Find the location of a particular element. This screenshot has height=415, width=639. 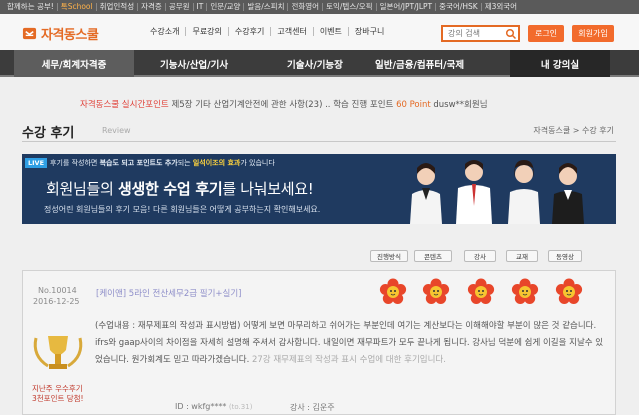

menu-item-event: 이벤트 is located at coordinates (331, 31).